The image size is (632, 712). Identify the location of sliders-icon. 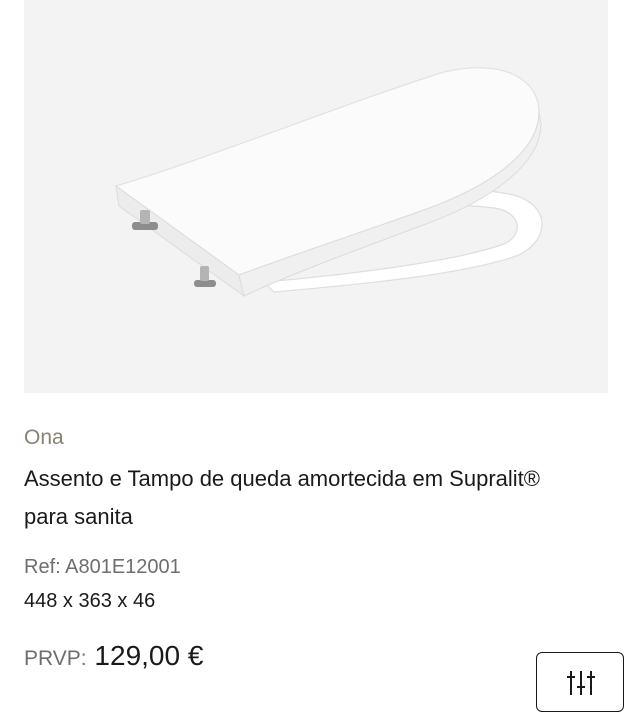
(581, 683).